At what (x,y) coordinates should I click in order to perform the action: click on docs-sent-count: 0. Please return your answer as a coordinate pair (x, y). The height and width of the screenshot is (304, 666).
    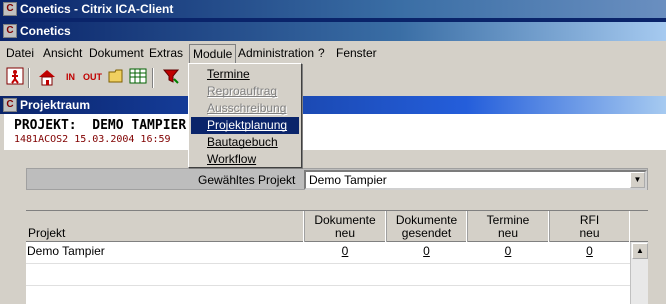
    Looking at the image, I should click on (426, 253).